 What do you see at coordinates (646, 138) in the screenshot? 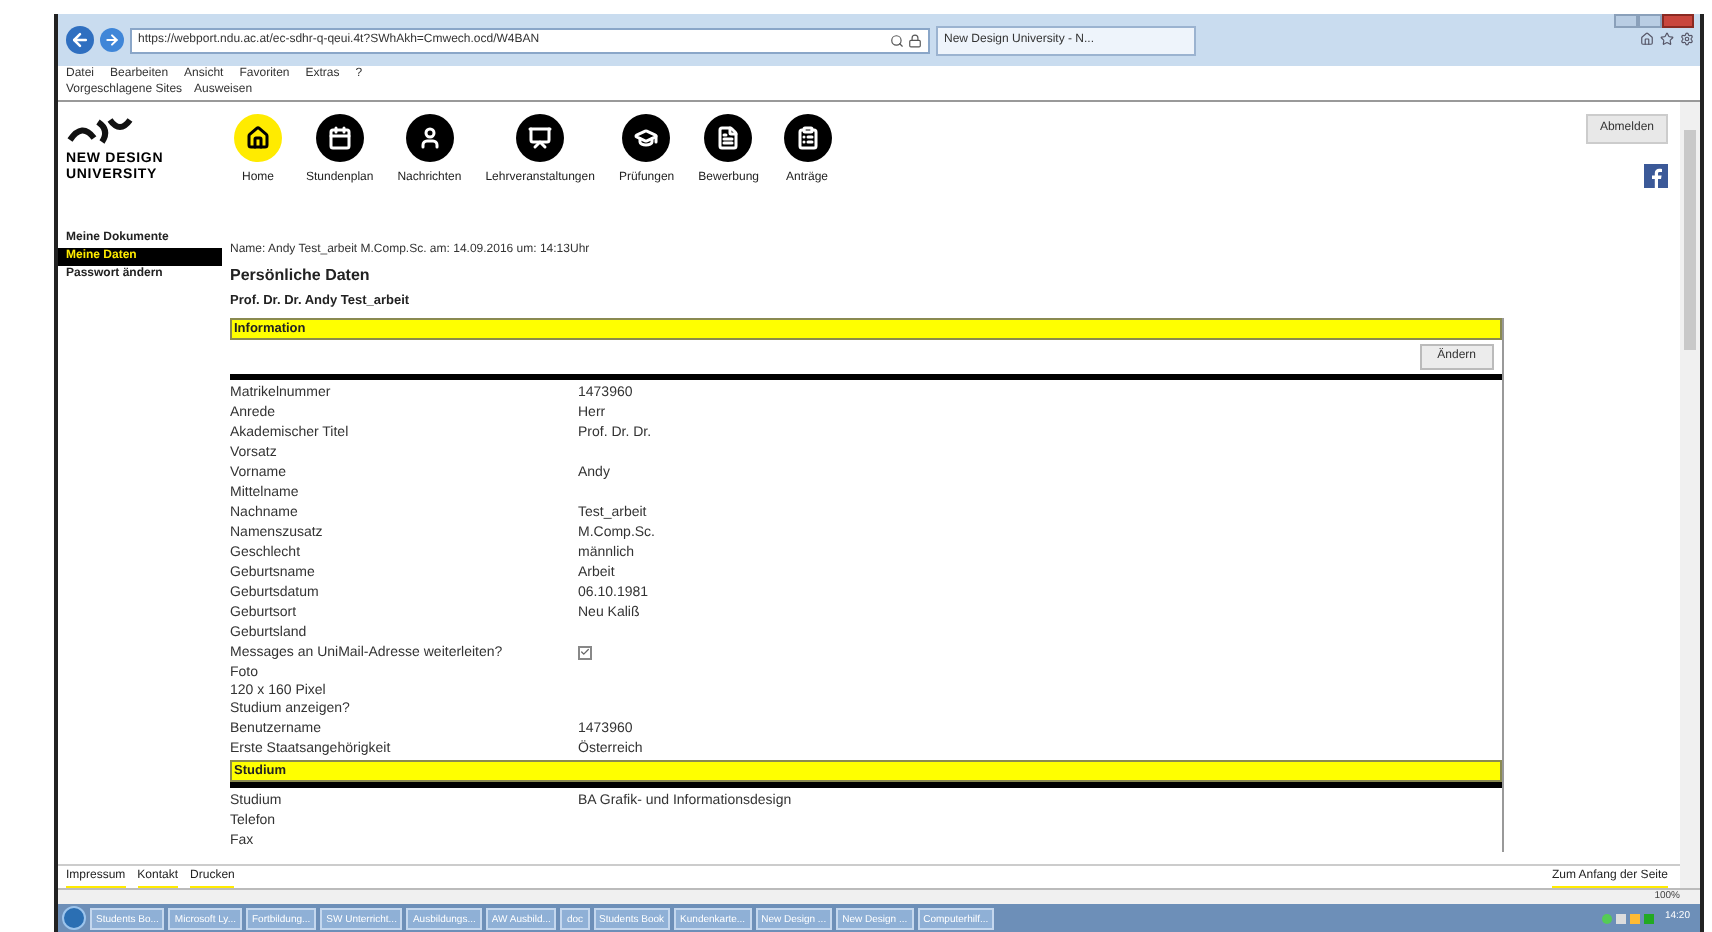
I see `graduation-cap-icon` at bounding box center [646, 138].